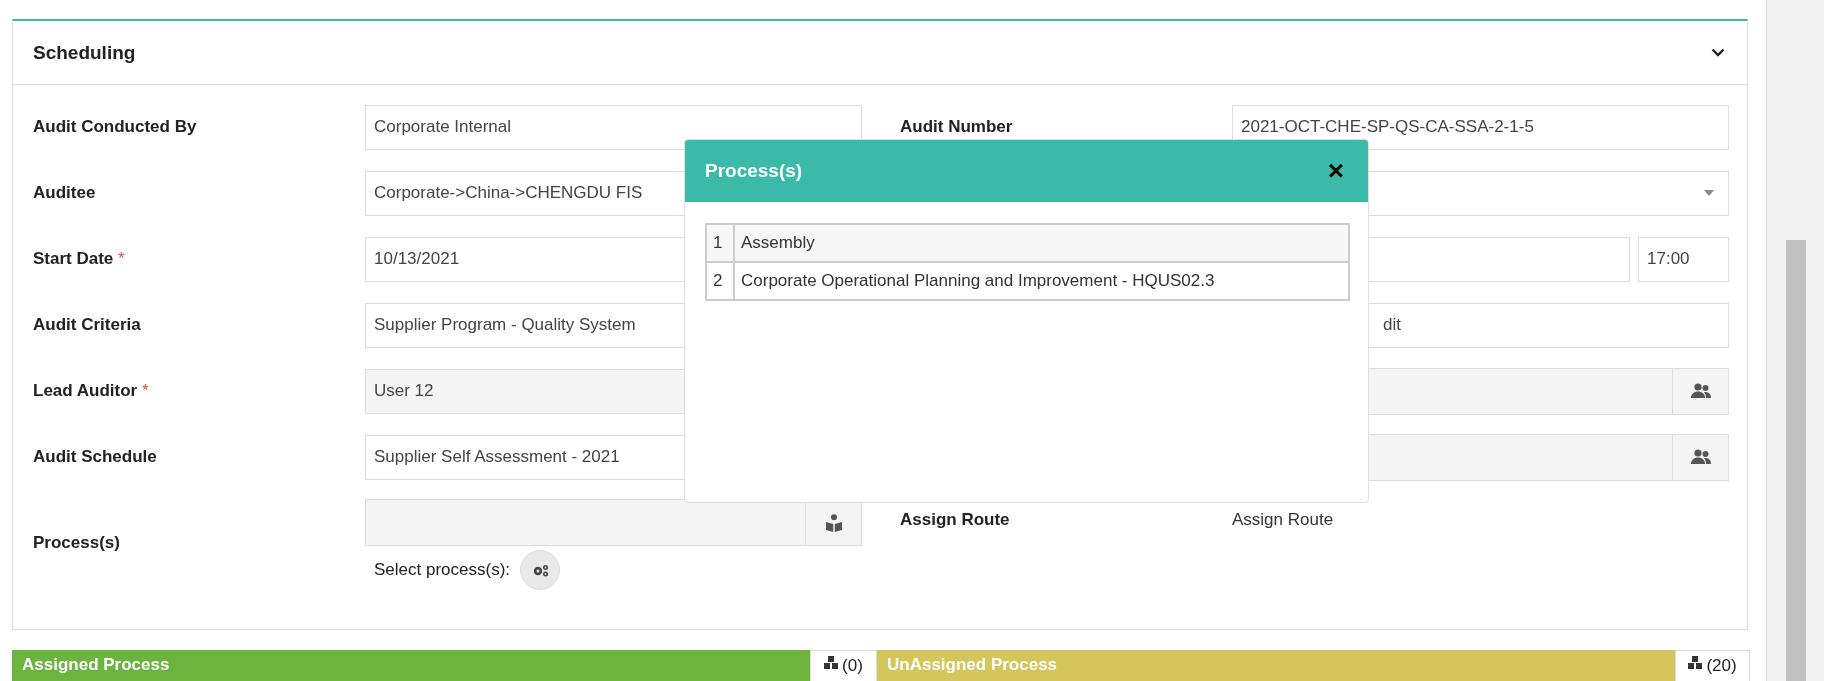 The width and height of the screenshot is (1824, 681). What do you see at coordinates (64, 192) in the screenshot?
I see `field-label: Auditee` at bounding box center [64, 192].